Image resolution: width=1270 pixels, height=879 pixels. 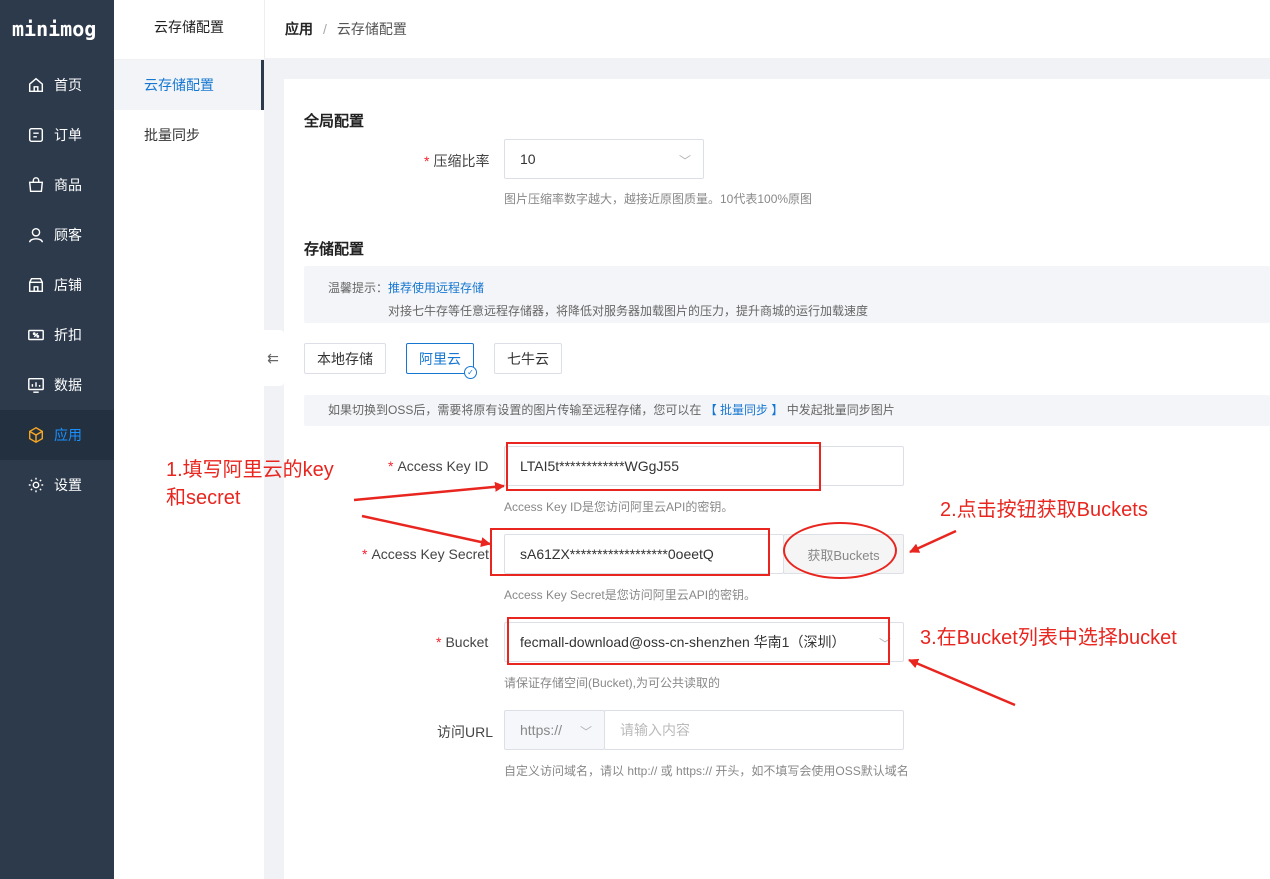 What do you see at coordinates (612, 683) in the screenshot?
I see `bucket-hint: 请保证存储空间(Bucket),为可公共读取的` at bounding box center [612, 683].